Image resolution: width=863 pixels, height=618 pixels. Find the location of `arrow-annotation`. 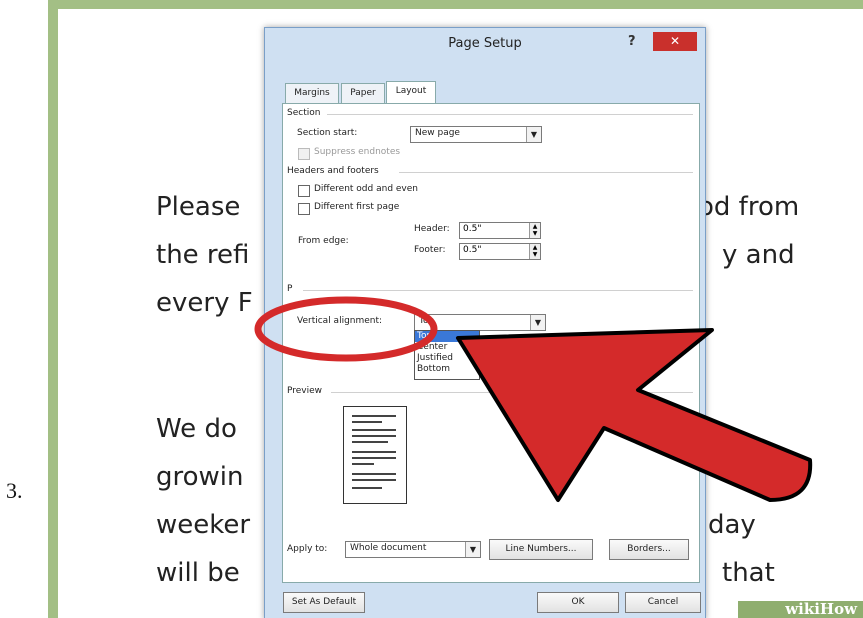

arrow-annotation is located at coordinates (634, 415).